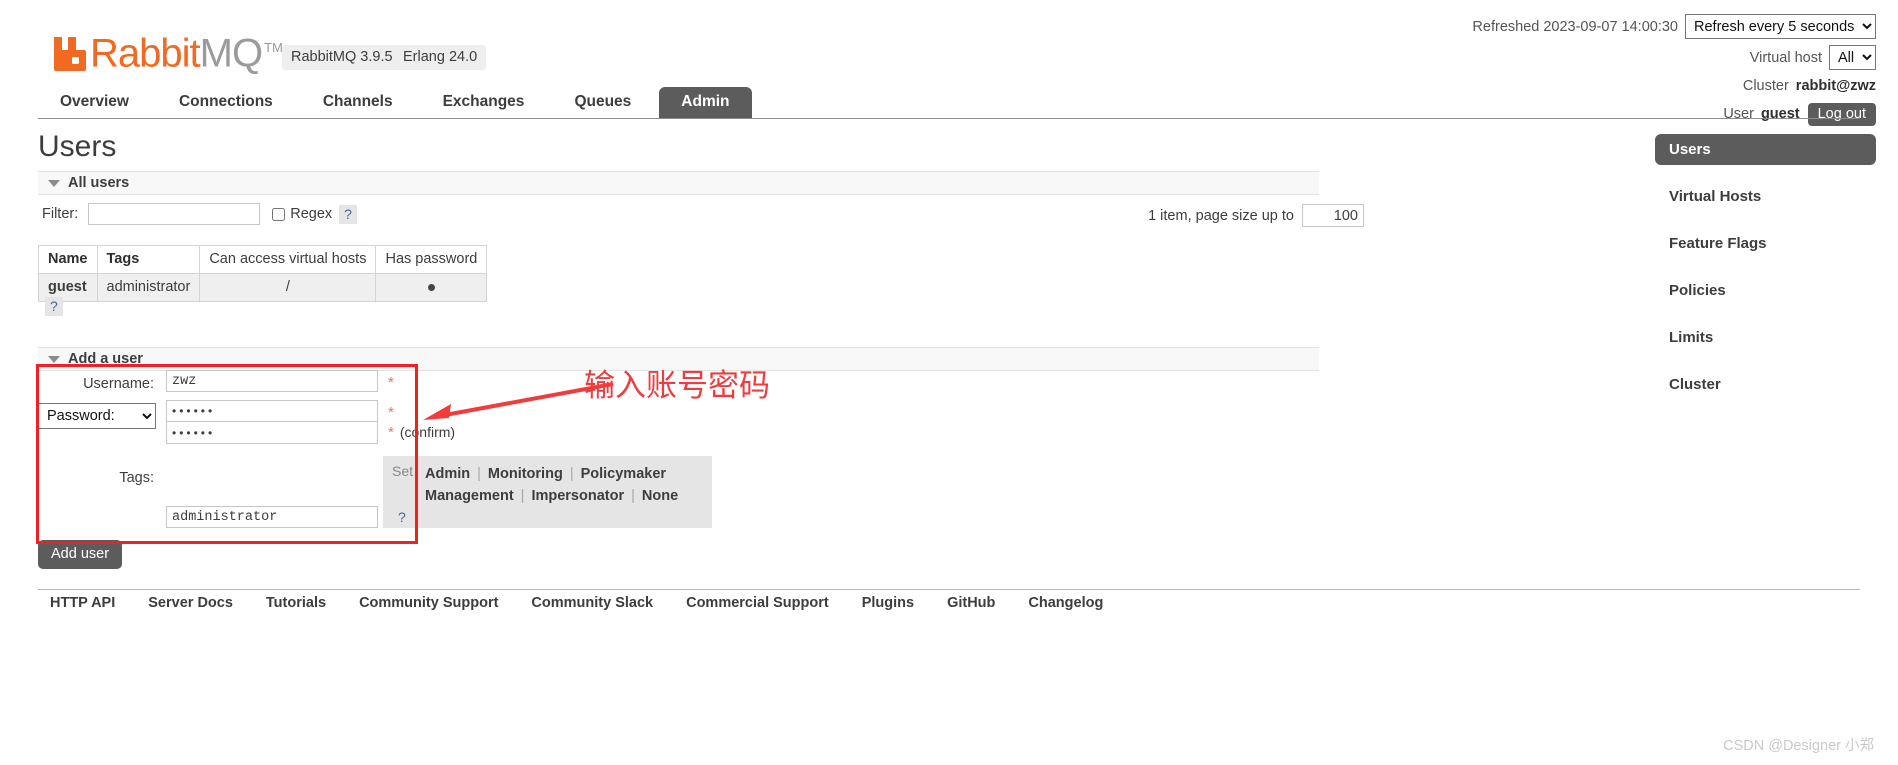  Describe the element at coordinates (1065, 603) in the screenshot. I see `footer-link-changelog: Changelog` at that location.